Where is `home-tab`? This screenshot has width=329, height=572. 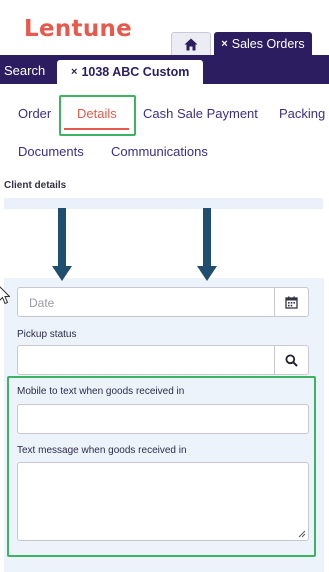 home-tab is located at coordinates (191, 43).